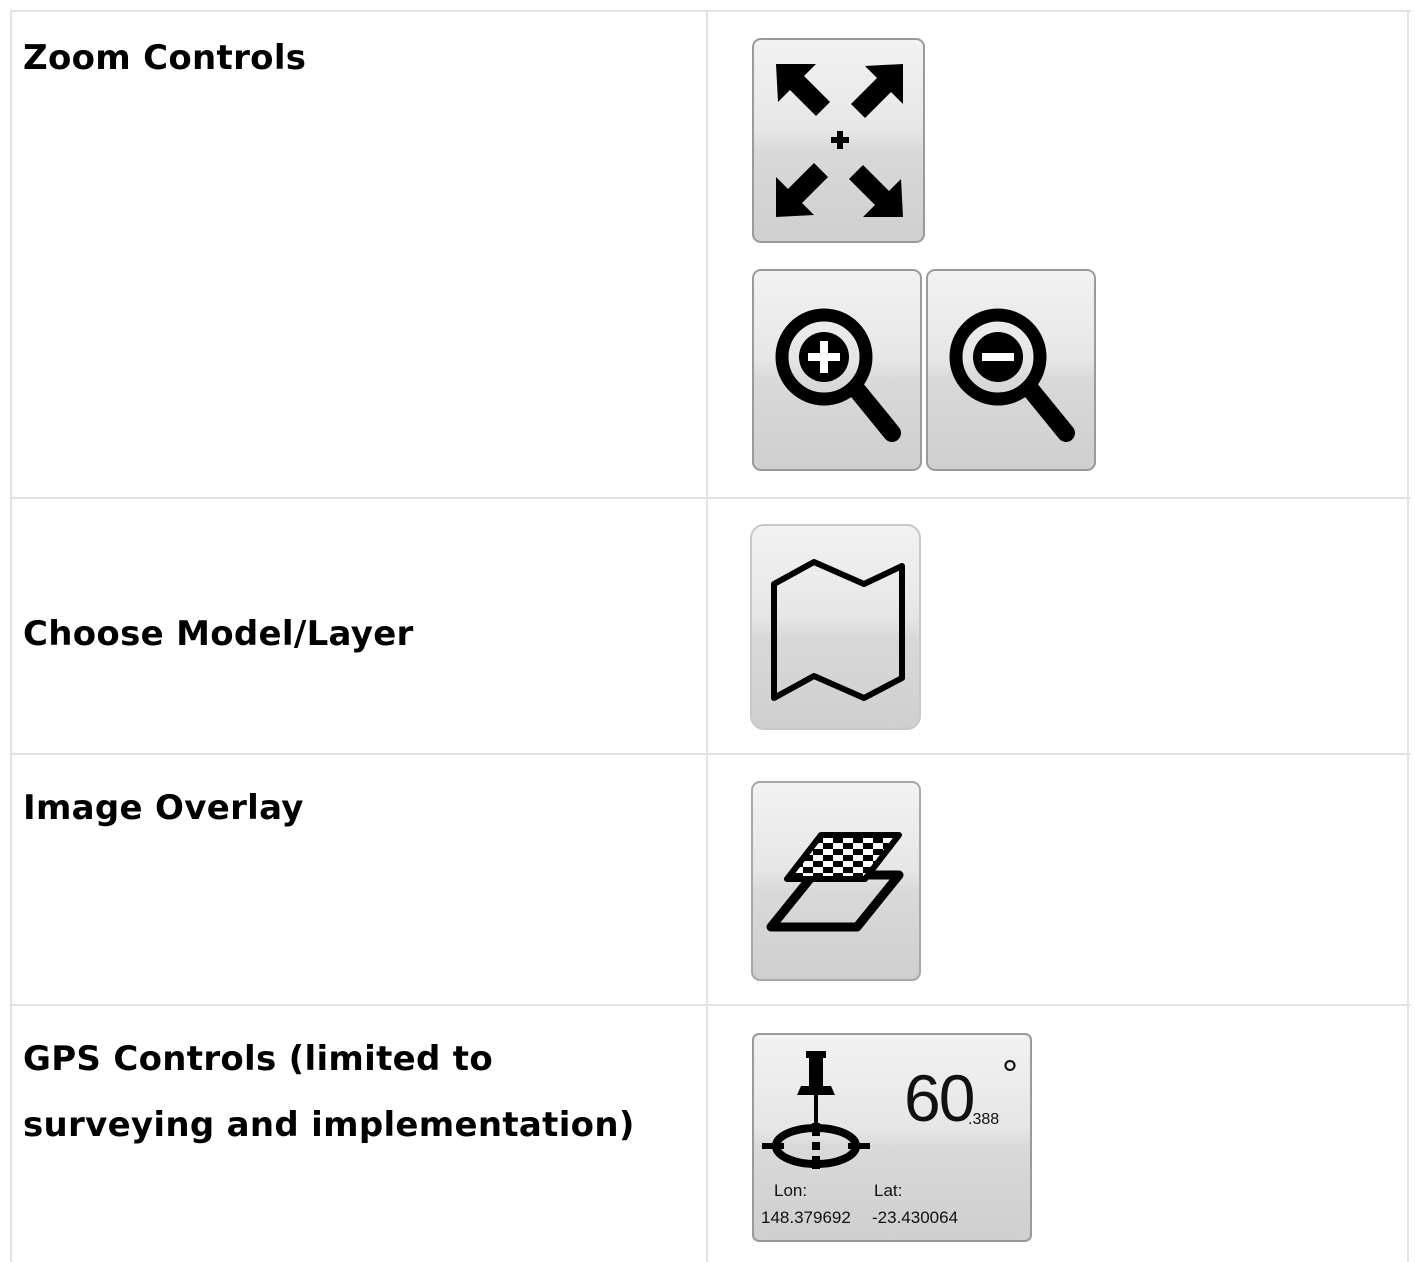  What do you see at coordinates (816, 1146) in the screenshot?
I see `crosshair-icon` at bounding box center [816, 1146].